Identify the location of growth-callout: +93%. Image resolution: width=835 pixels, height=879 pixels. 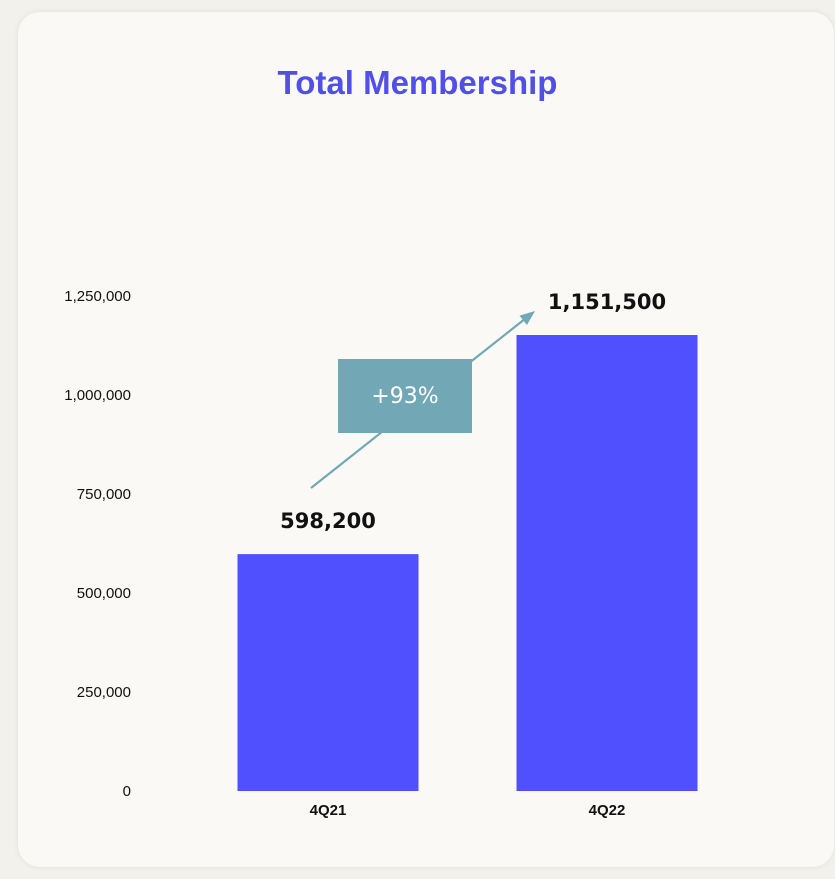
(405, 396).